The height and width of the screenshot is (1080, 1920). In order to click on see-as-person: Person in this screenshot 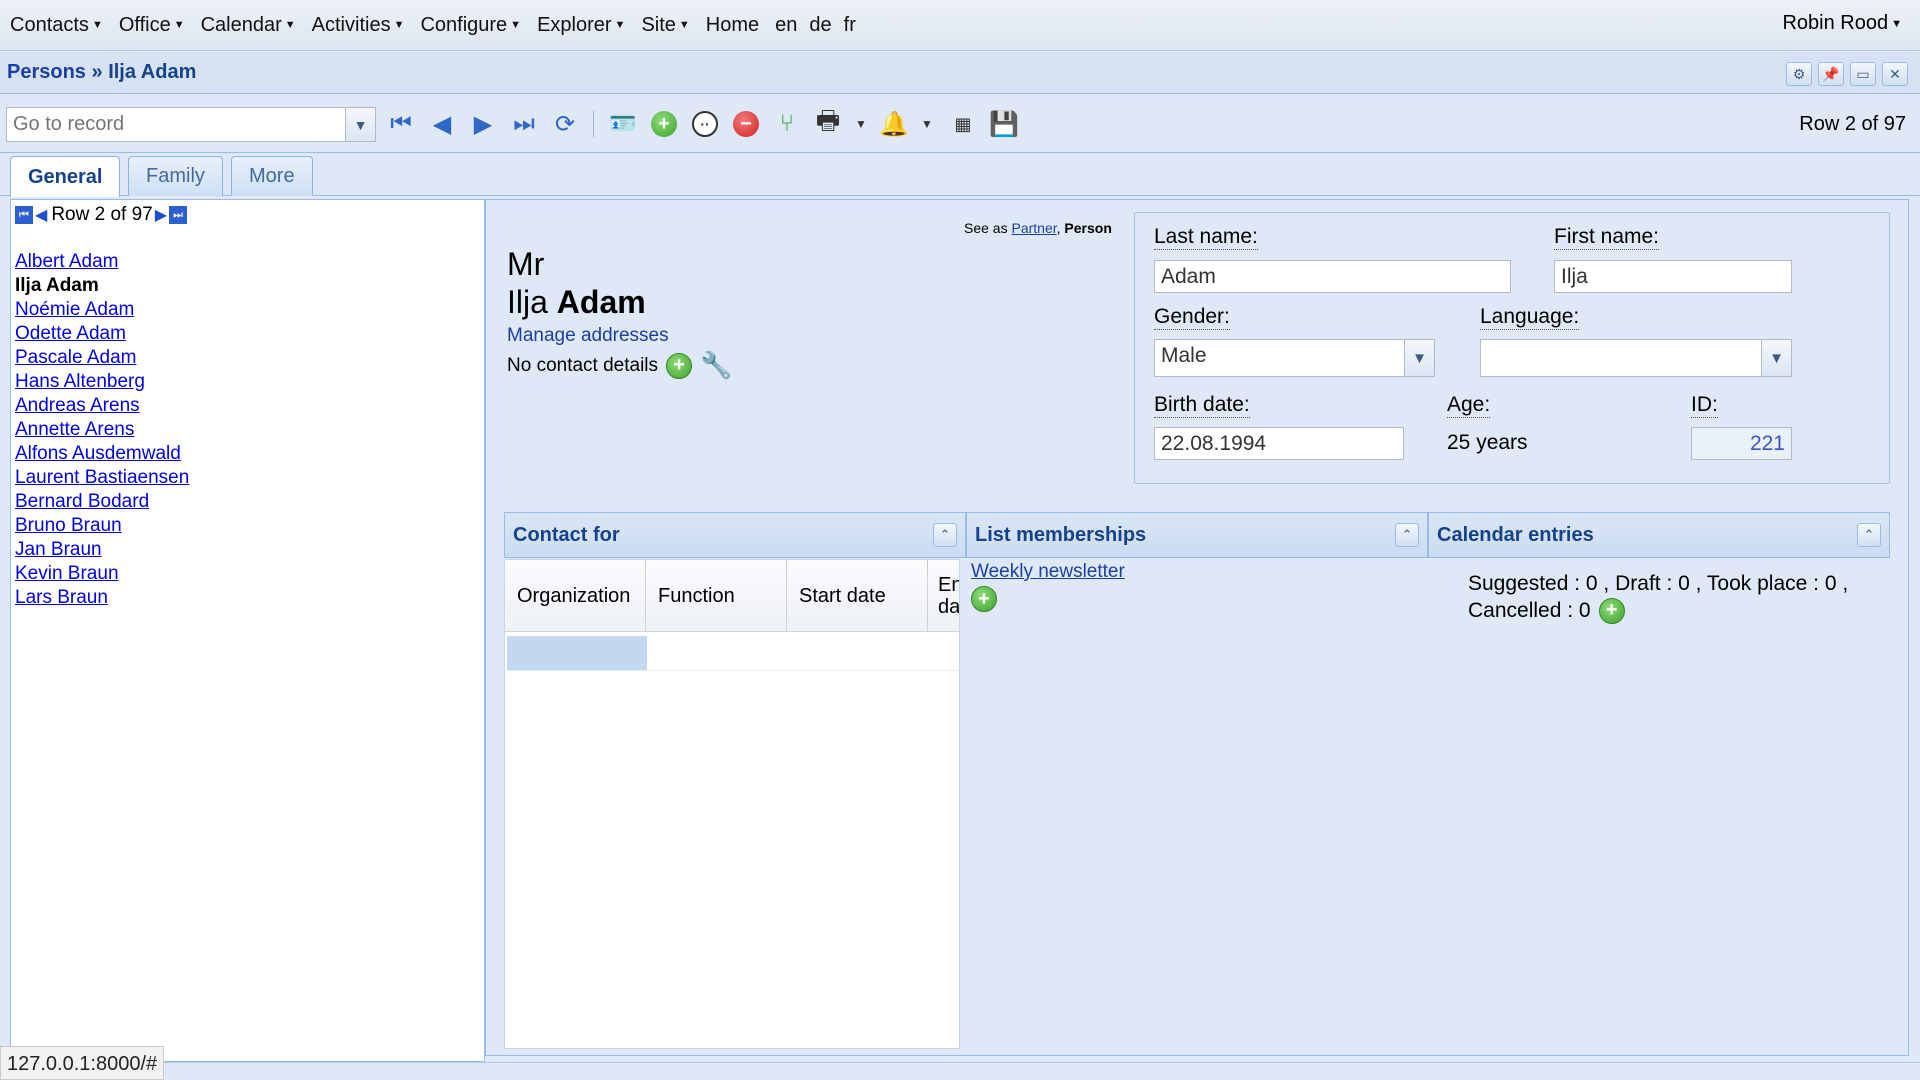, I will do `click(1088, 228)`.